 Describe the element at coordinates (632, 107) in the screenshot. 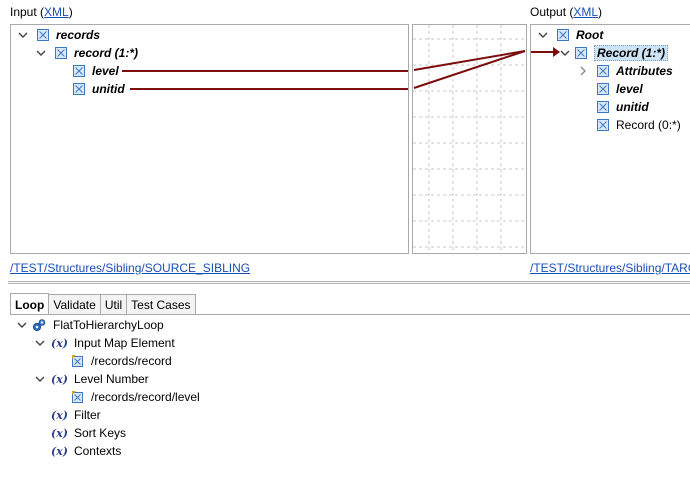

I see `tree-label-unitid: unitid` at that location.